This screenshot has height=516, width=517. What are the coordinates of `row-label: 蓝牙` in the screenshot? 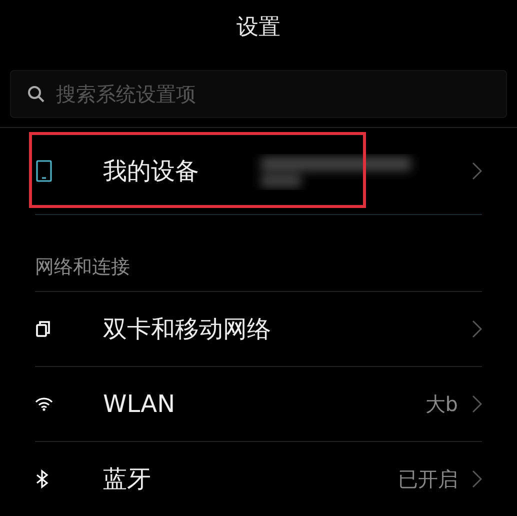 It's located at (127, 479).